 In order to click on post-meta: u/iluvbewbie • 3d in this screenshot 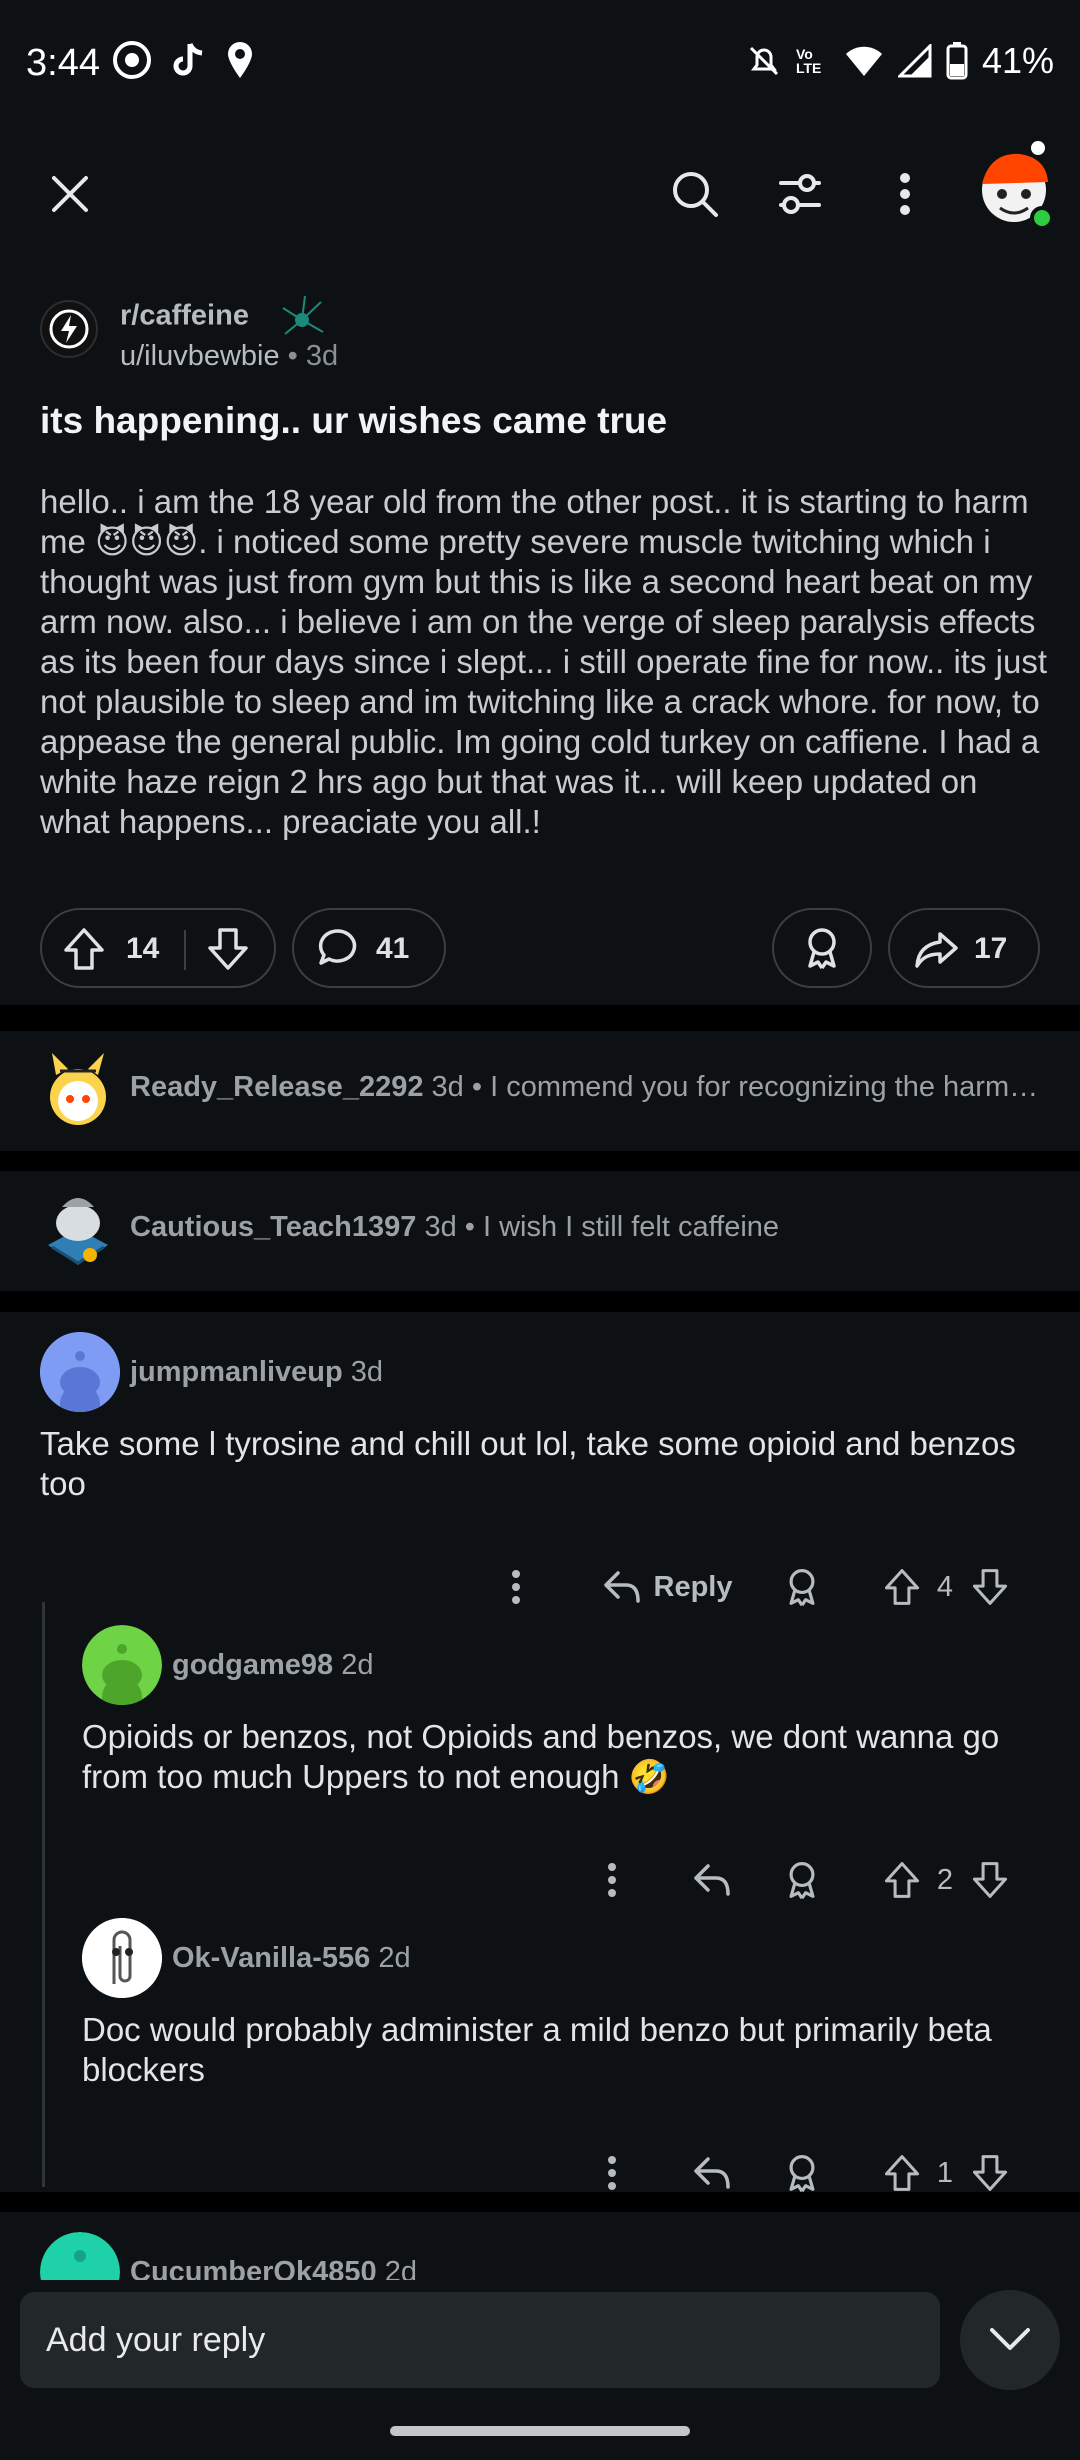, I will do `click(229, 356)`.